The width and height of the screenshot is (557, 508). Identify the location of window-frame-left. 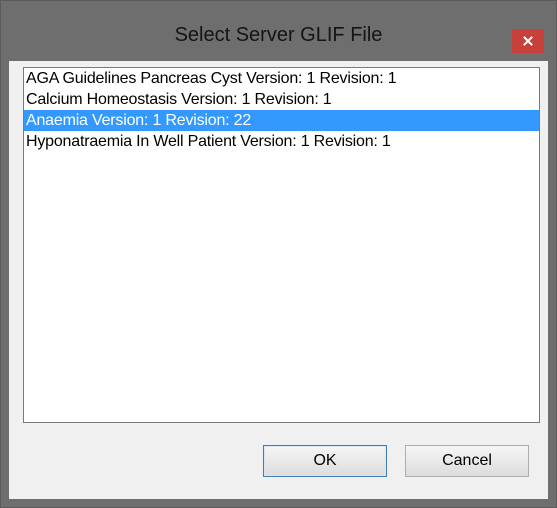
(5, 284).